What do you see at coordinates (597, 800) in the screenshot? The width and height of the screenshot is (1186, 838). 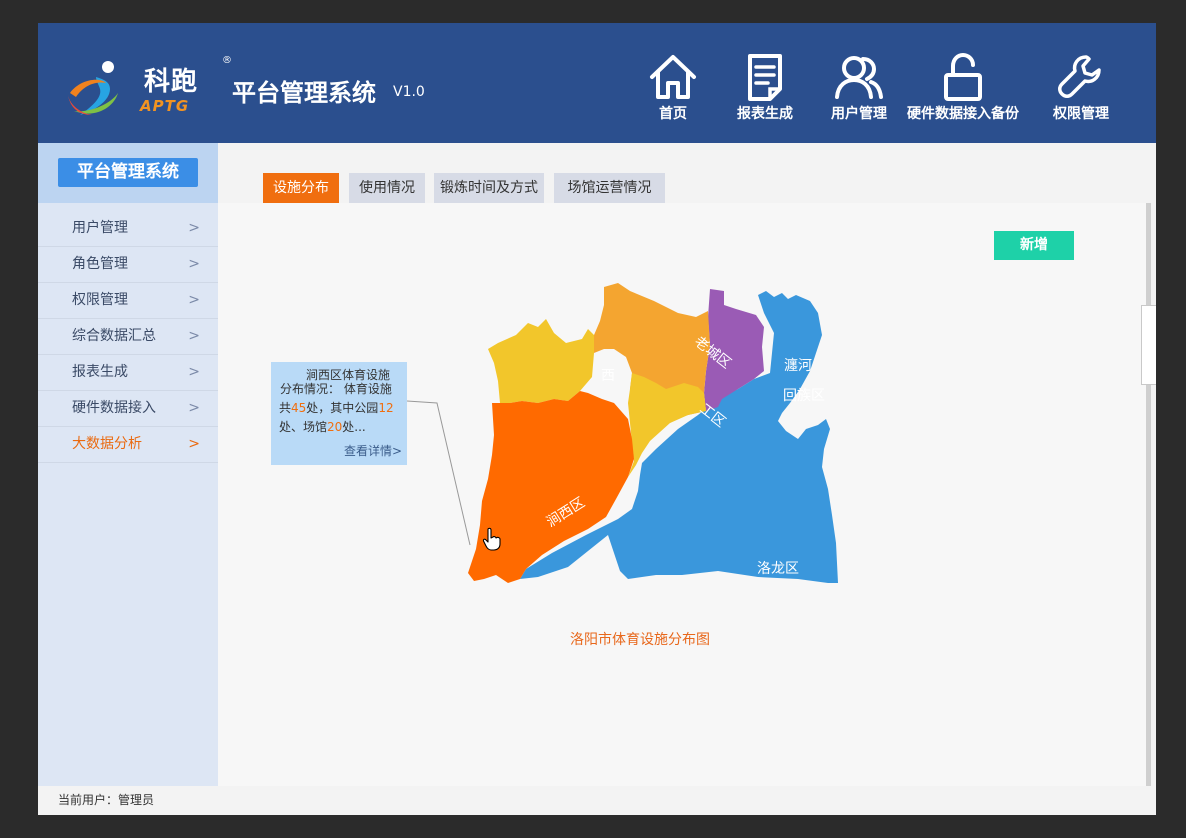 I see `status-footer: 当前用户：管理员` at bounding box center [597, 800].